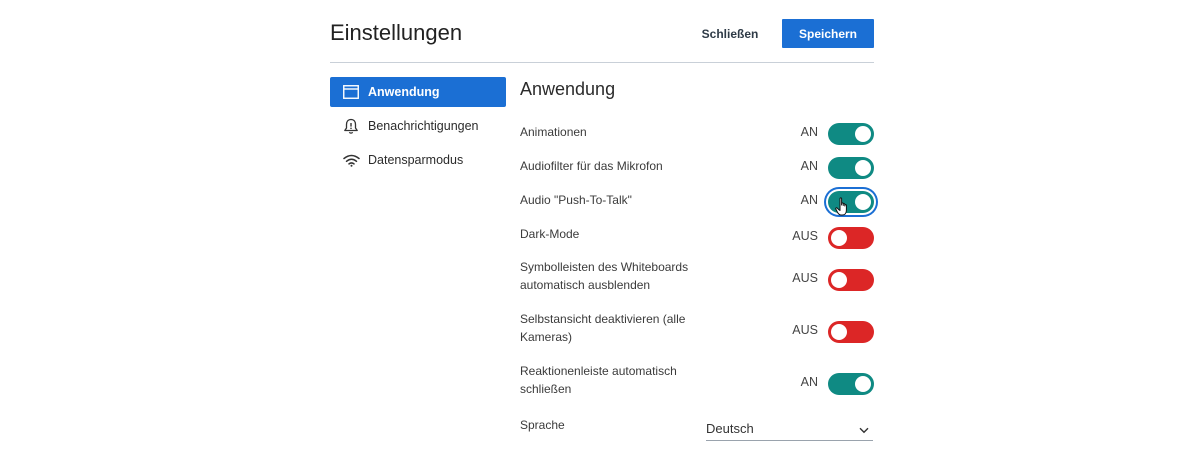 Image resolution: width=1200 pixels, height=464 pixels. I want to click on toggle-selfview, so click(851, 332).